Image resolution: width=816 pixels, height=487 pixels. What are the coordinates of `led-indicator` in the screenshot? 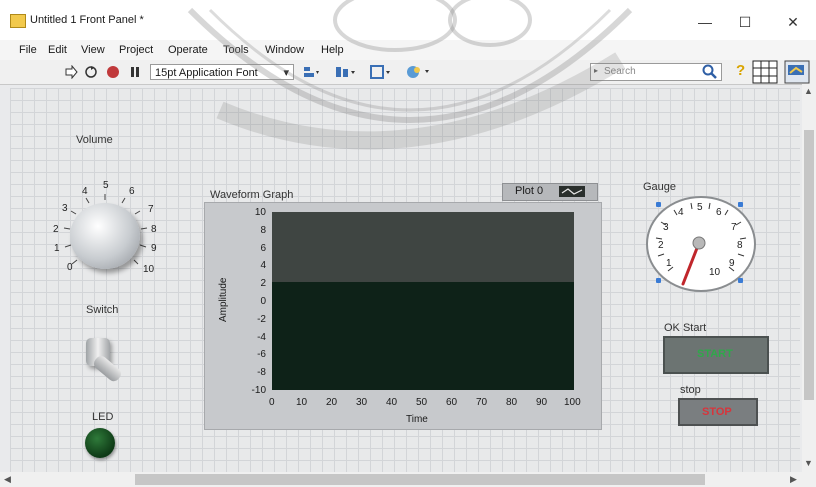 It's located at (100, 443).